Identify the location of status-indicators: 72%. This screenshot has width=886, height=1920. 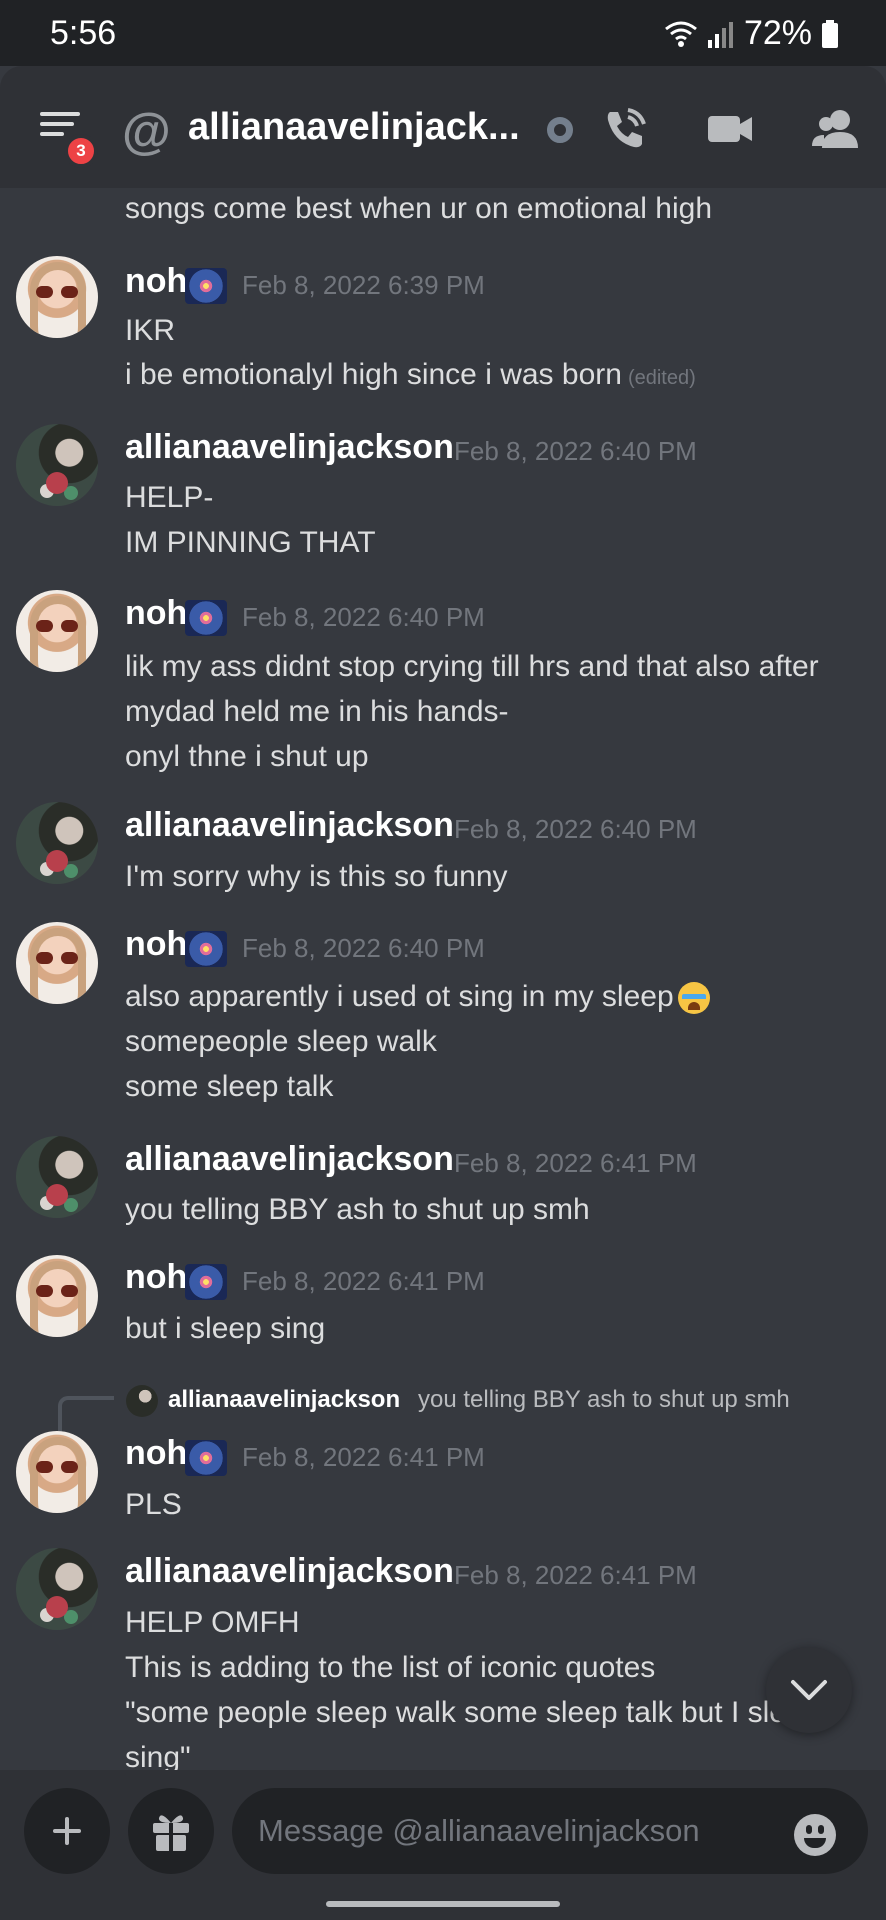
(751, 33).